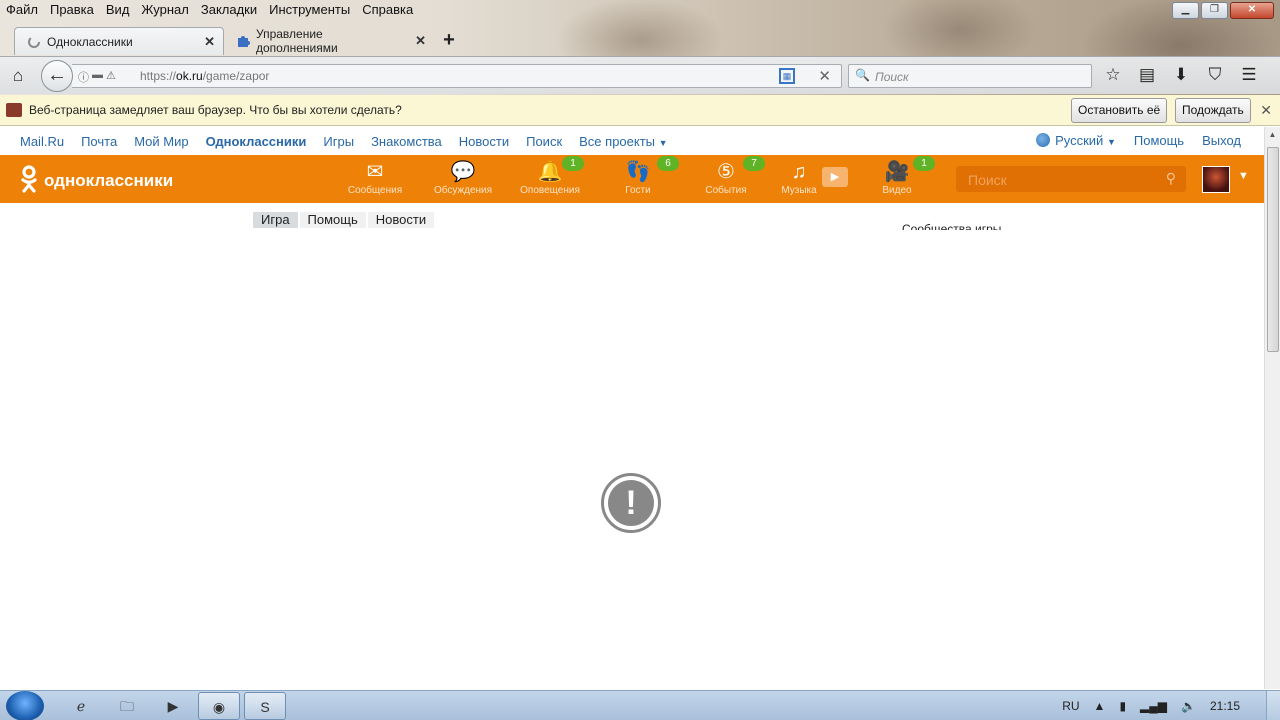 This screenshot has height=720, width=1280. Describe the element at coordinates (970, 76) in the screenshot. I see `search-bar: 🔍 Поиск` at that location.